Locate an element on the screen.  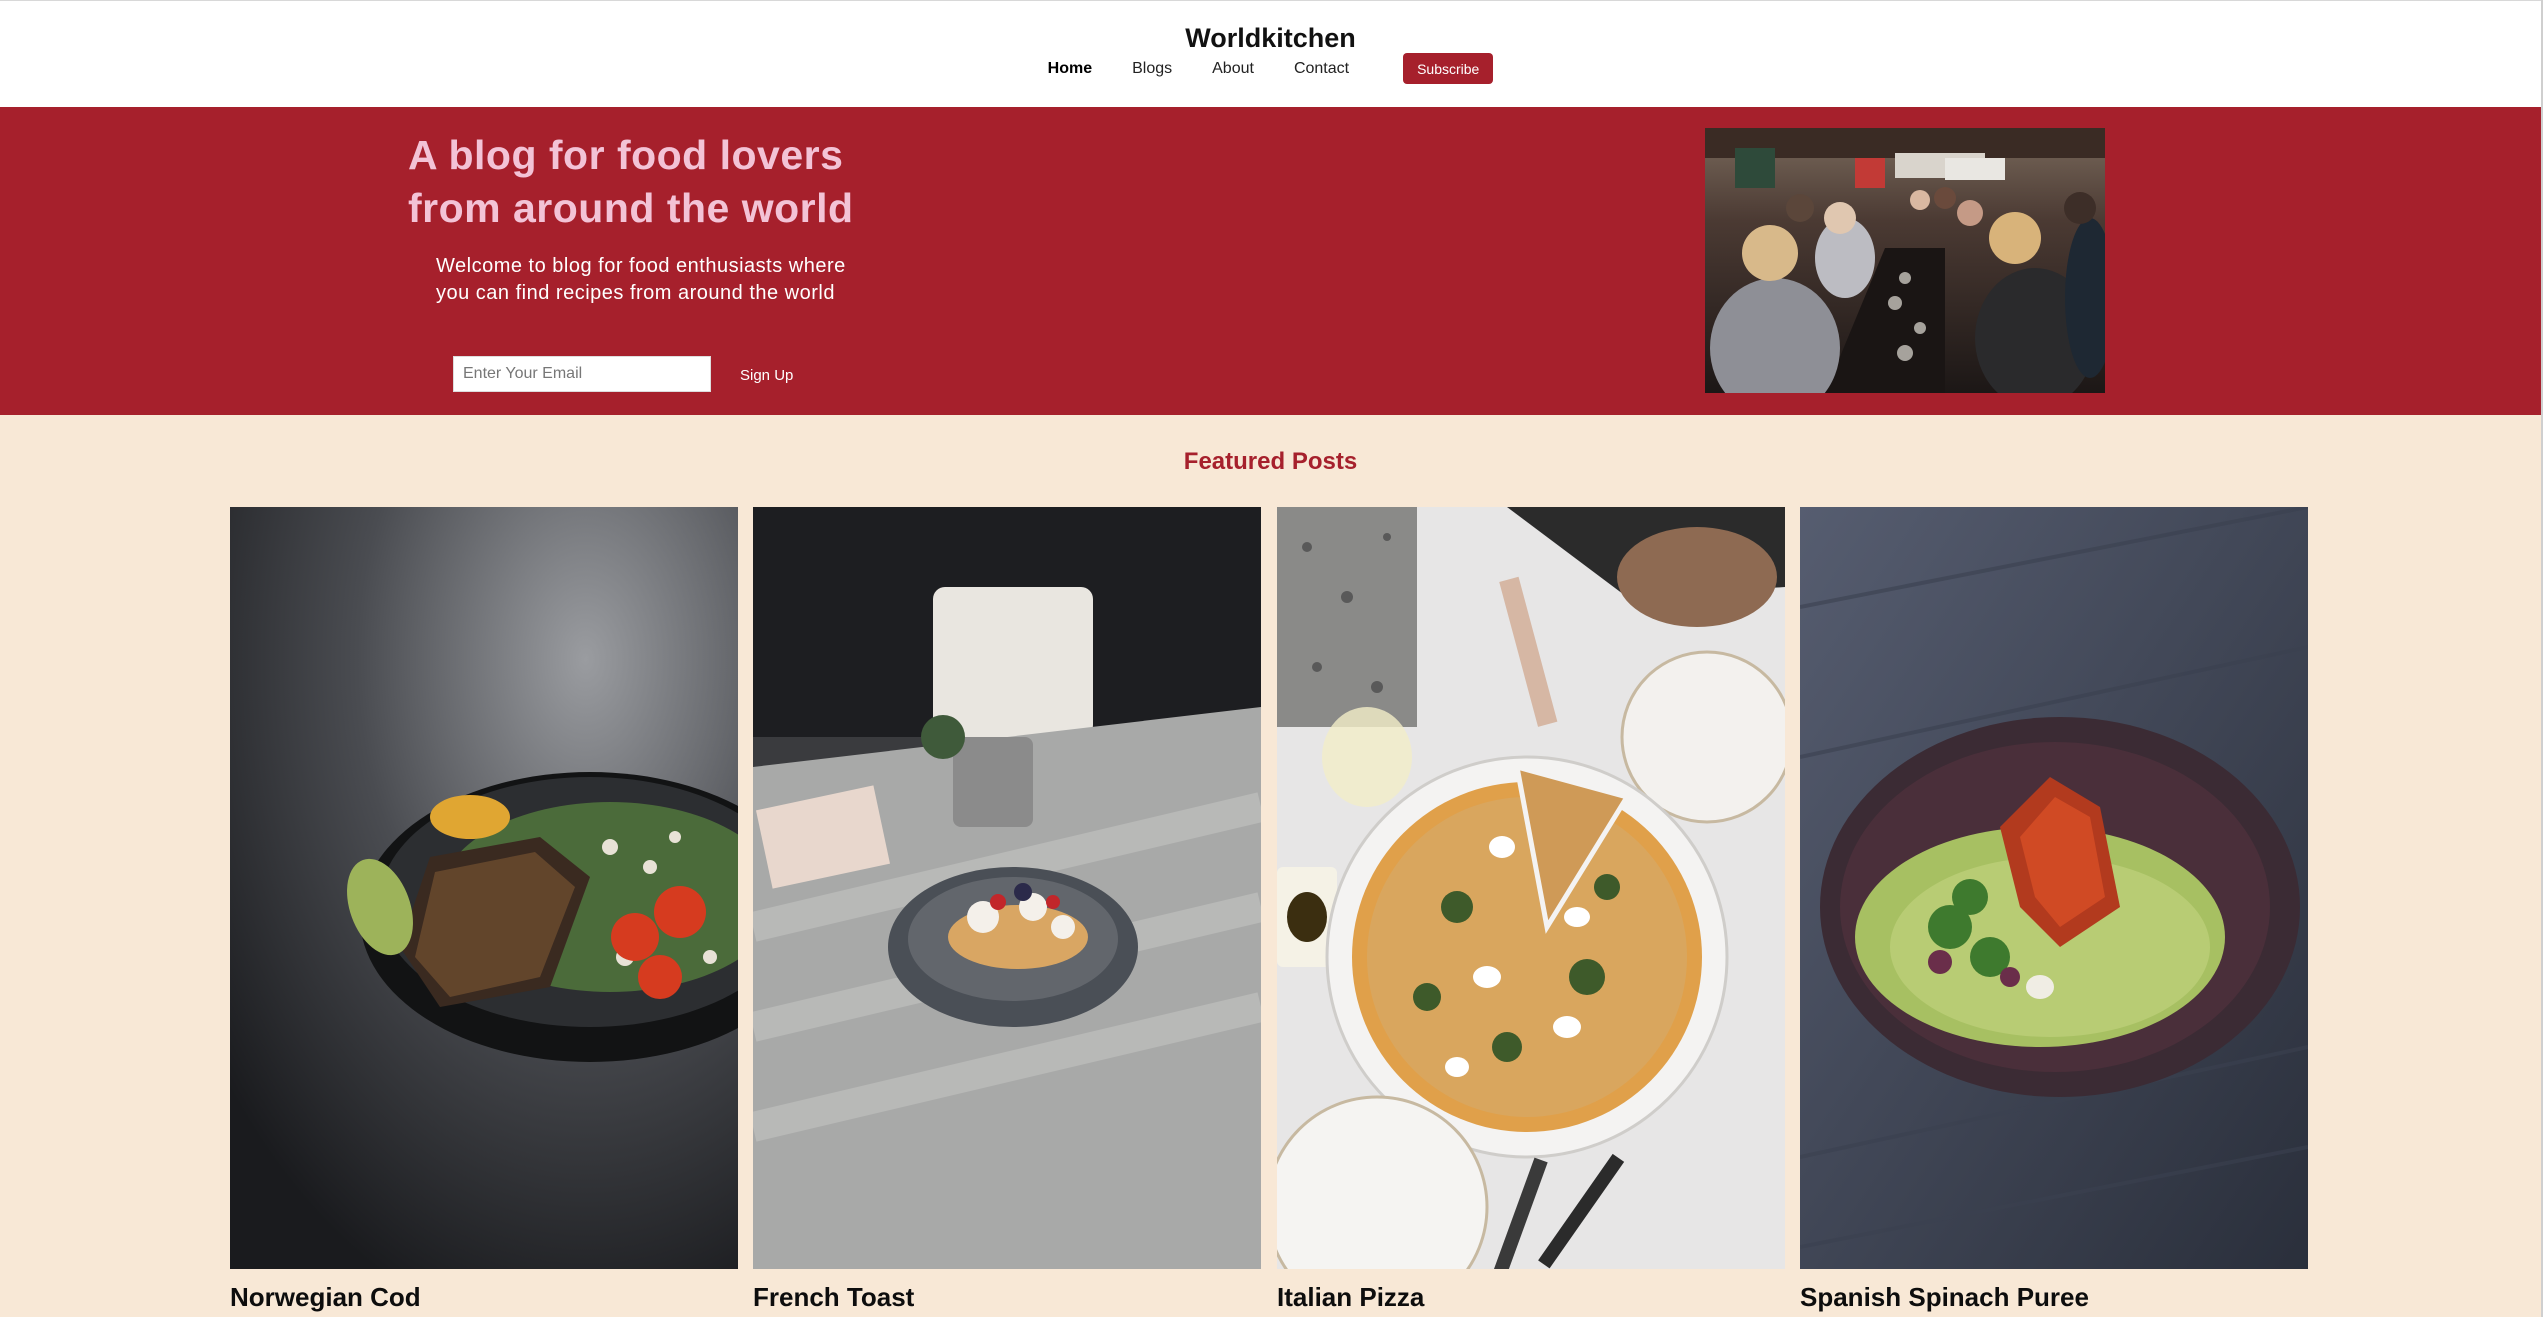
subscribe-button: Subscribe is located at coordinates (1448, 68).